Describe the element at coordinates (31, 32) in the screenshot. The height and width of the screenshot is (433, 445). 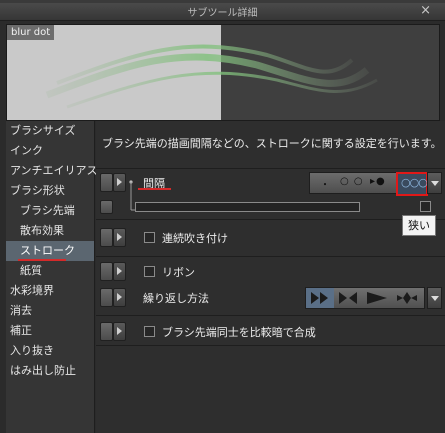
I see `preview-label: blur dot` at that location.